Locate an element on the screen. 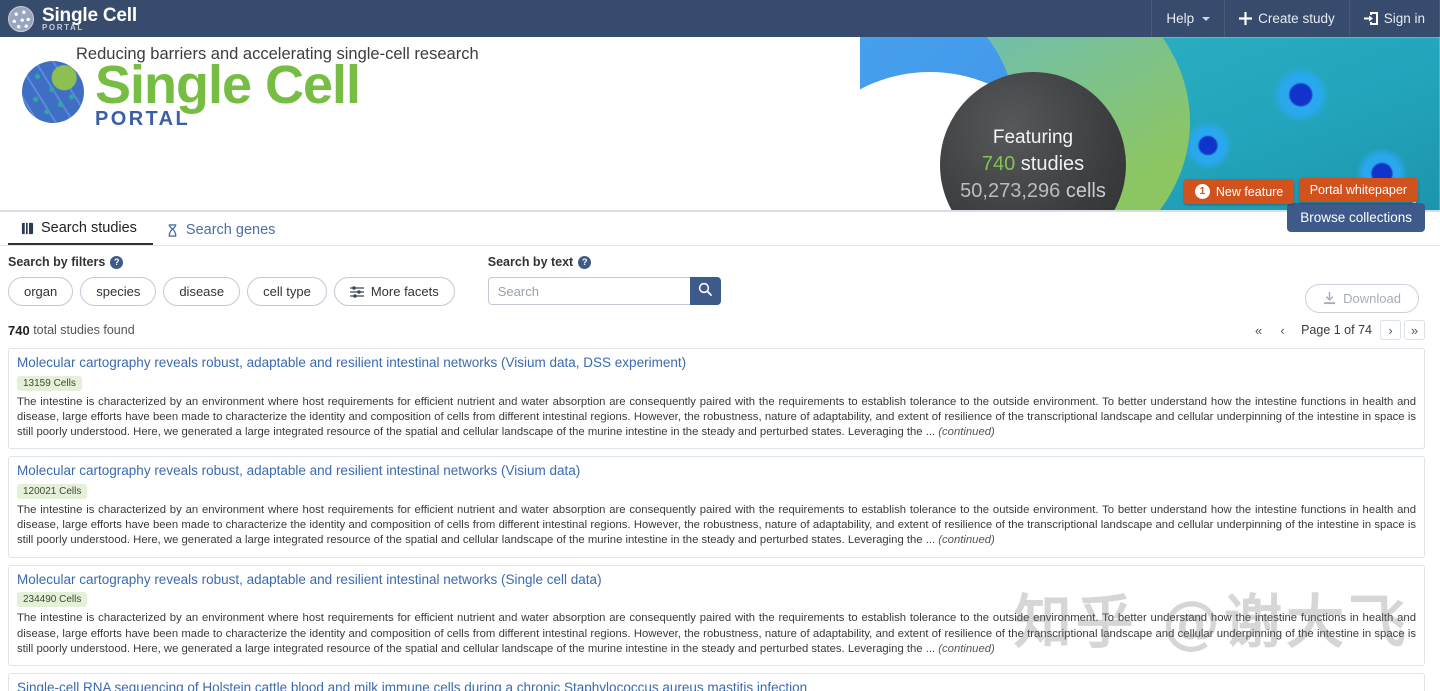 The width and height of the screenshot is (1440, 691). nav-help-menu: Help is located at coordinates (1187, 18).